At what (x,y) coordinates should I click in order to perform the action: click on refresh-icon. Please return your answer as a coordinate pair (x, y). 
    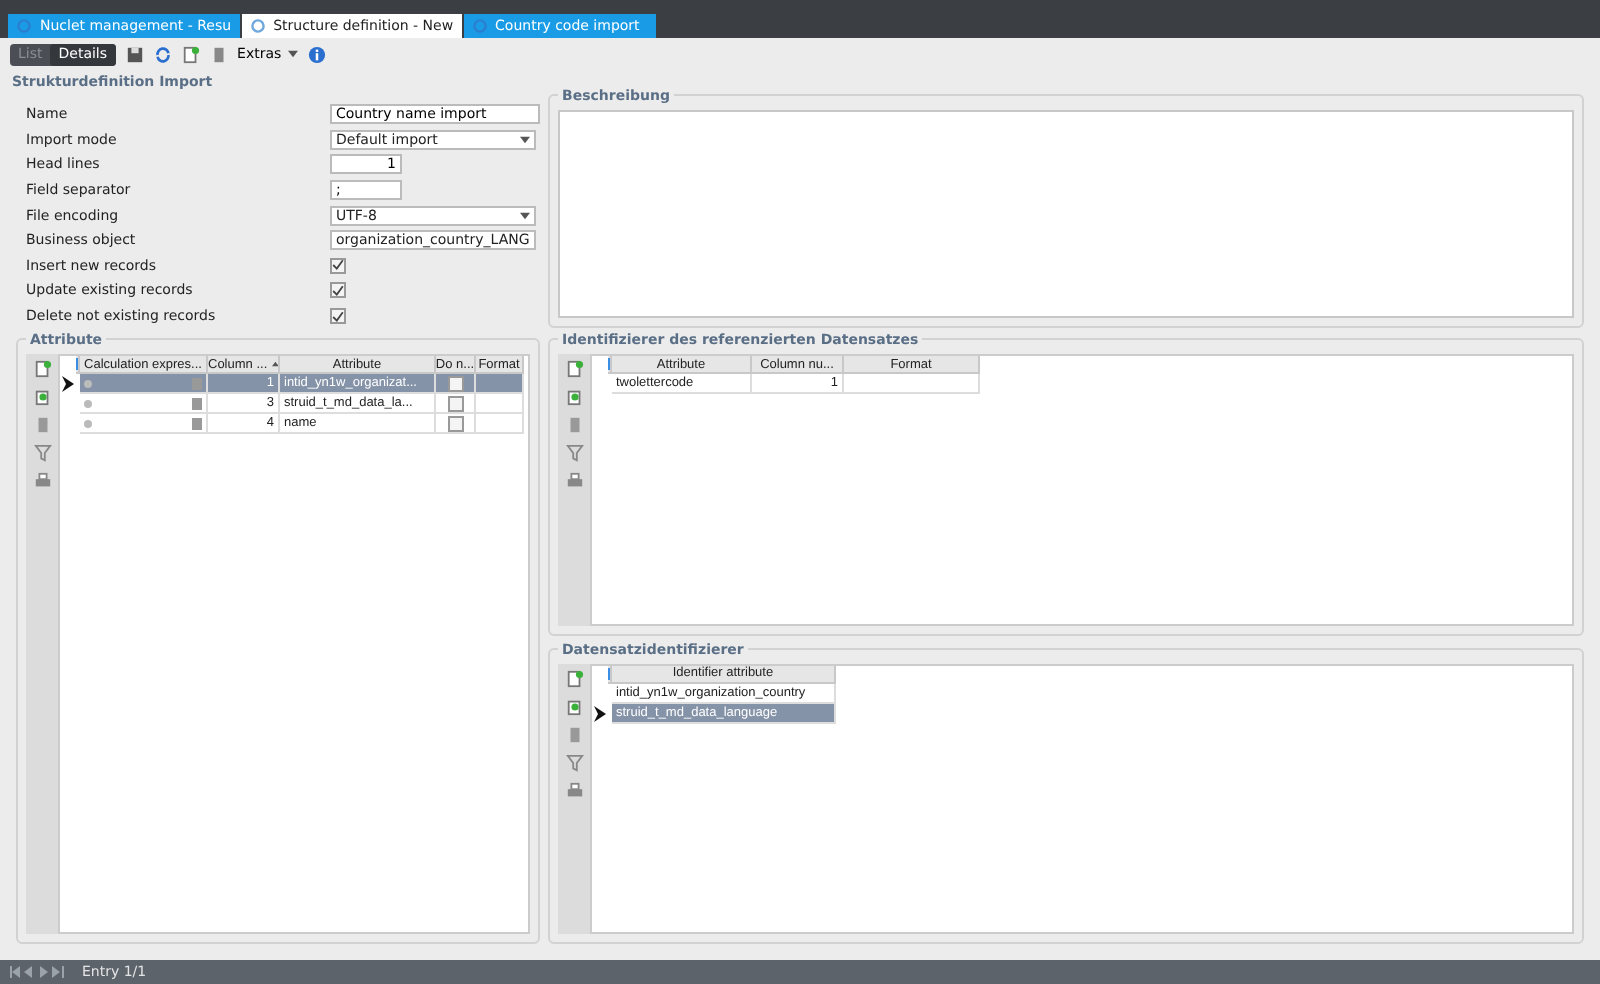
    Looking at the image, I should click on (162, 54).